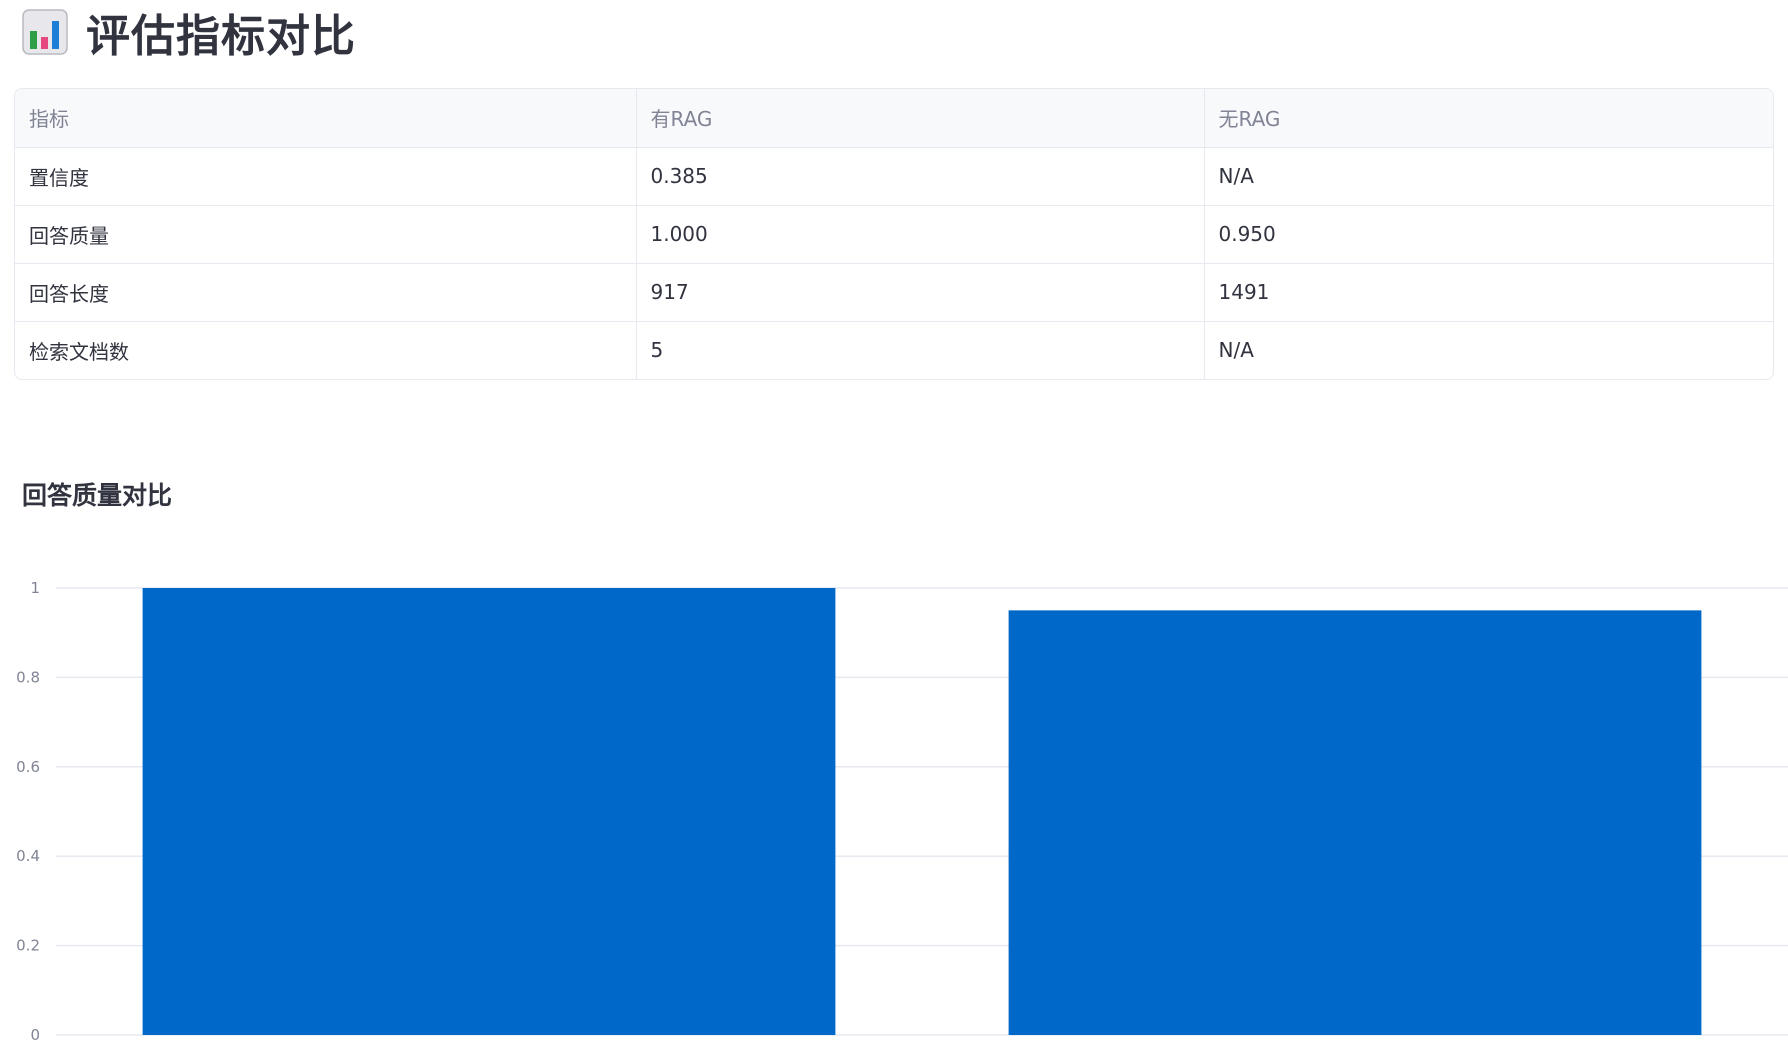 Image resolution: width=1788 pixels, height=1041 pixels. What do you see at coordinates (1488, 234) in the screenshot?
I see `table-cell: 0.950` at bounding box center [1488, 234].